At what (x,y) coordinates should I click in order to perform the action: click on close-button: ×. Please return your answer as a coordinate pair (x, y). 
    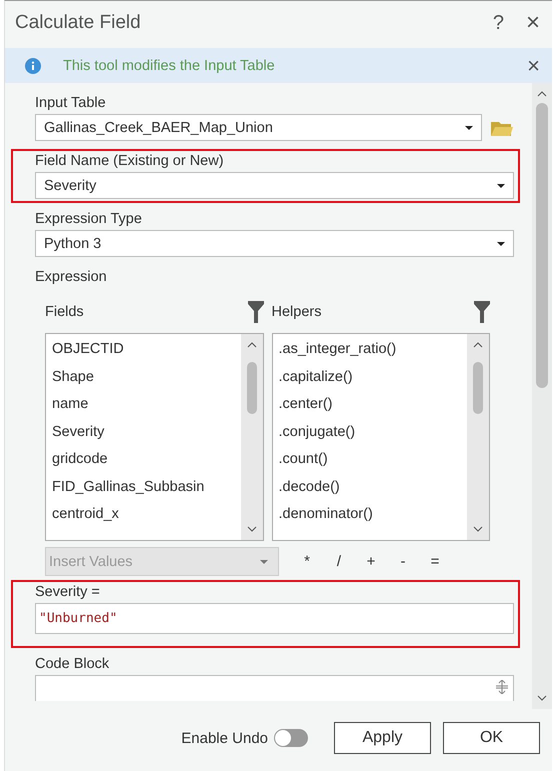
    Looking at the image, I should click on (533, 23).